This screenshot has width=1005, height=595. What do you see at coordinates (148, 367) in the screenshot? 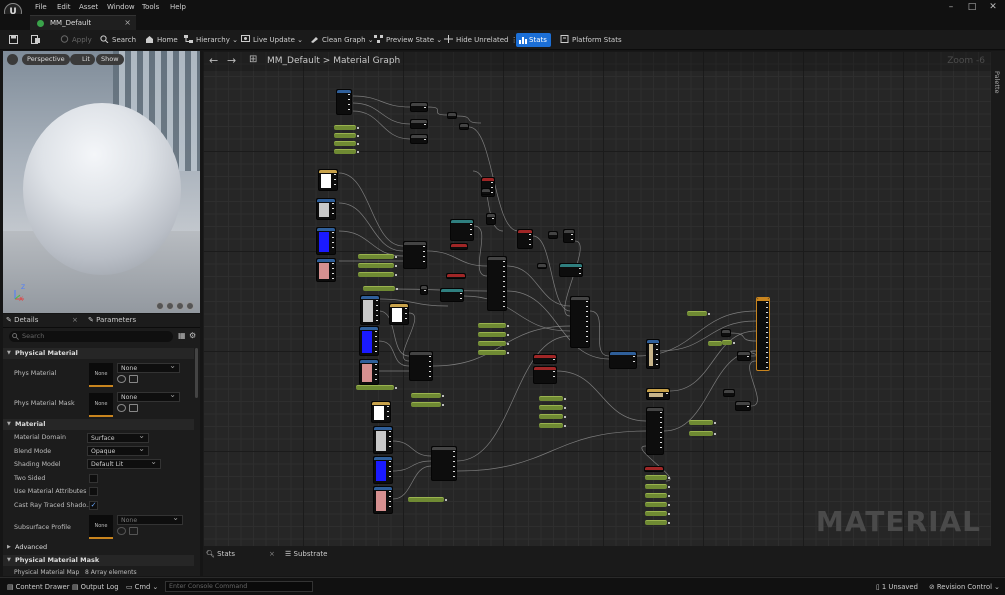
I see `phys-material-dropdown: None` at bounding box center [148, 367].